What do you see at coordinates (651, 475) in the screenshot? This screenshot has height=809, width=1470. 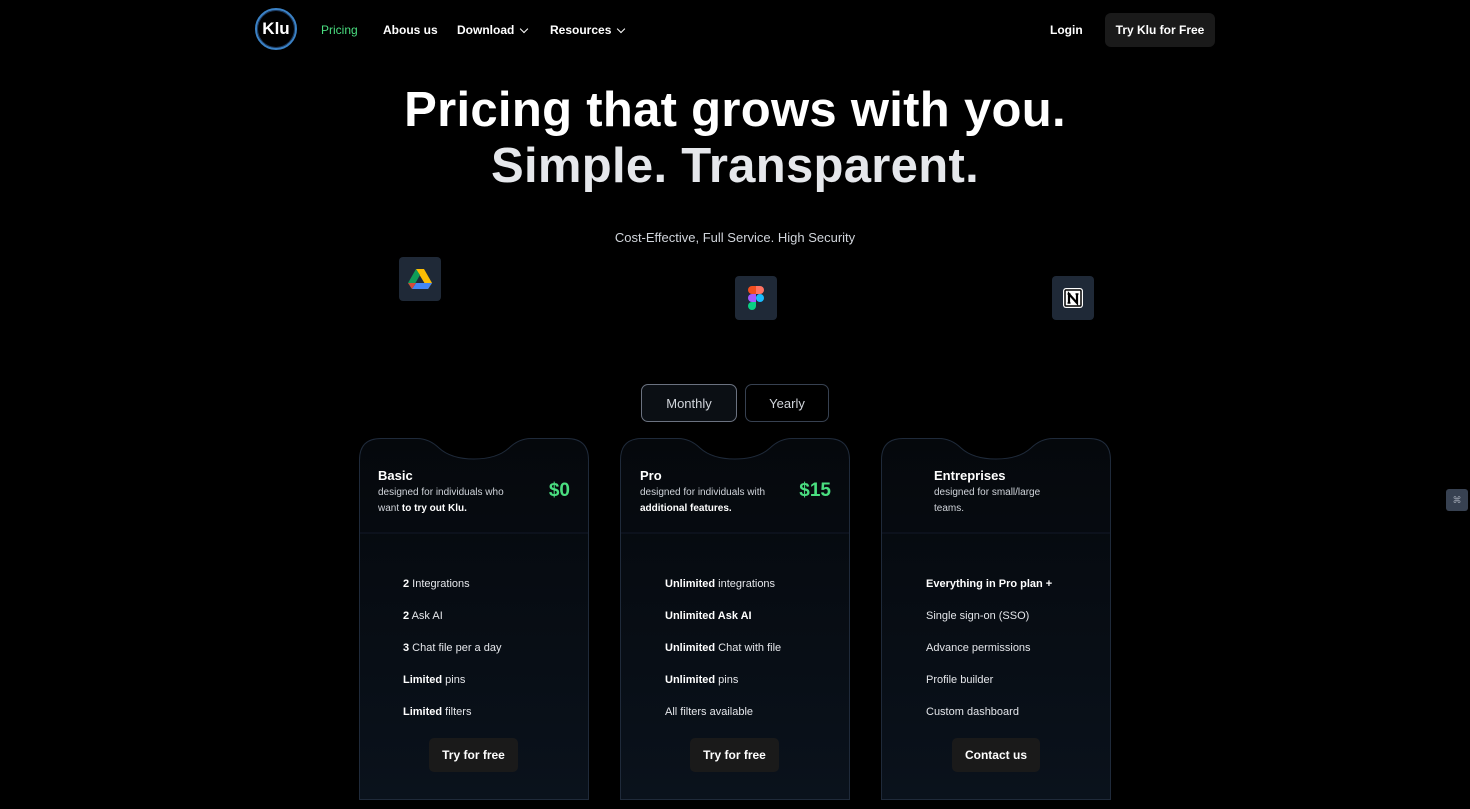 I see `plan-name: Pro` at bounding box center [651, 475].